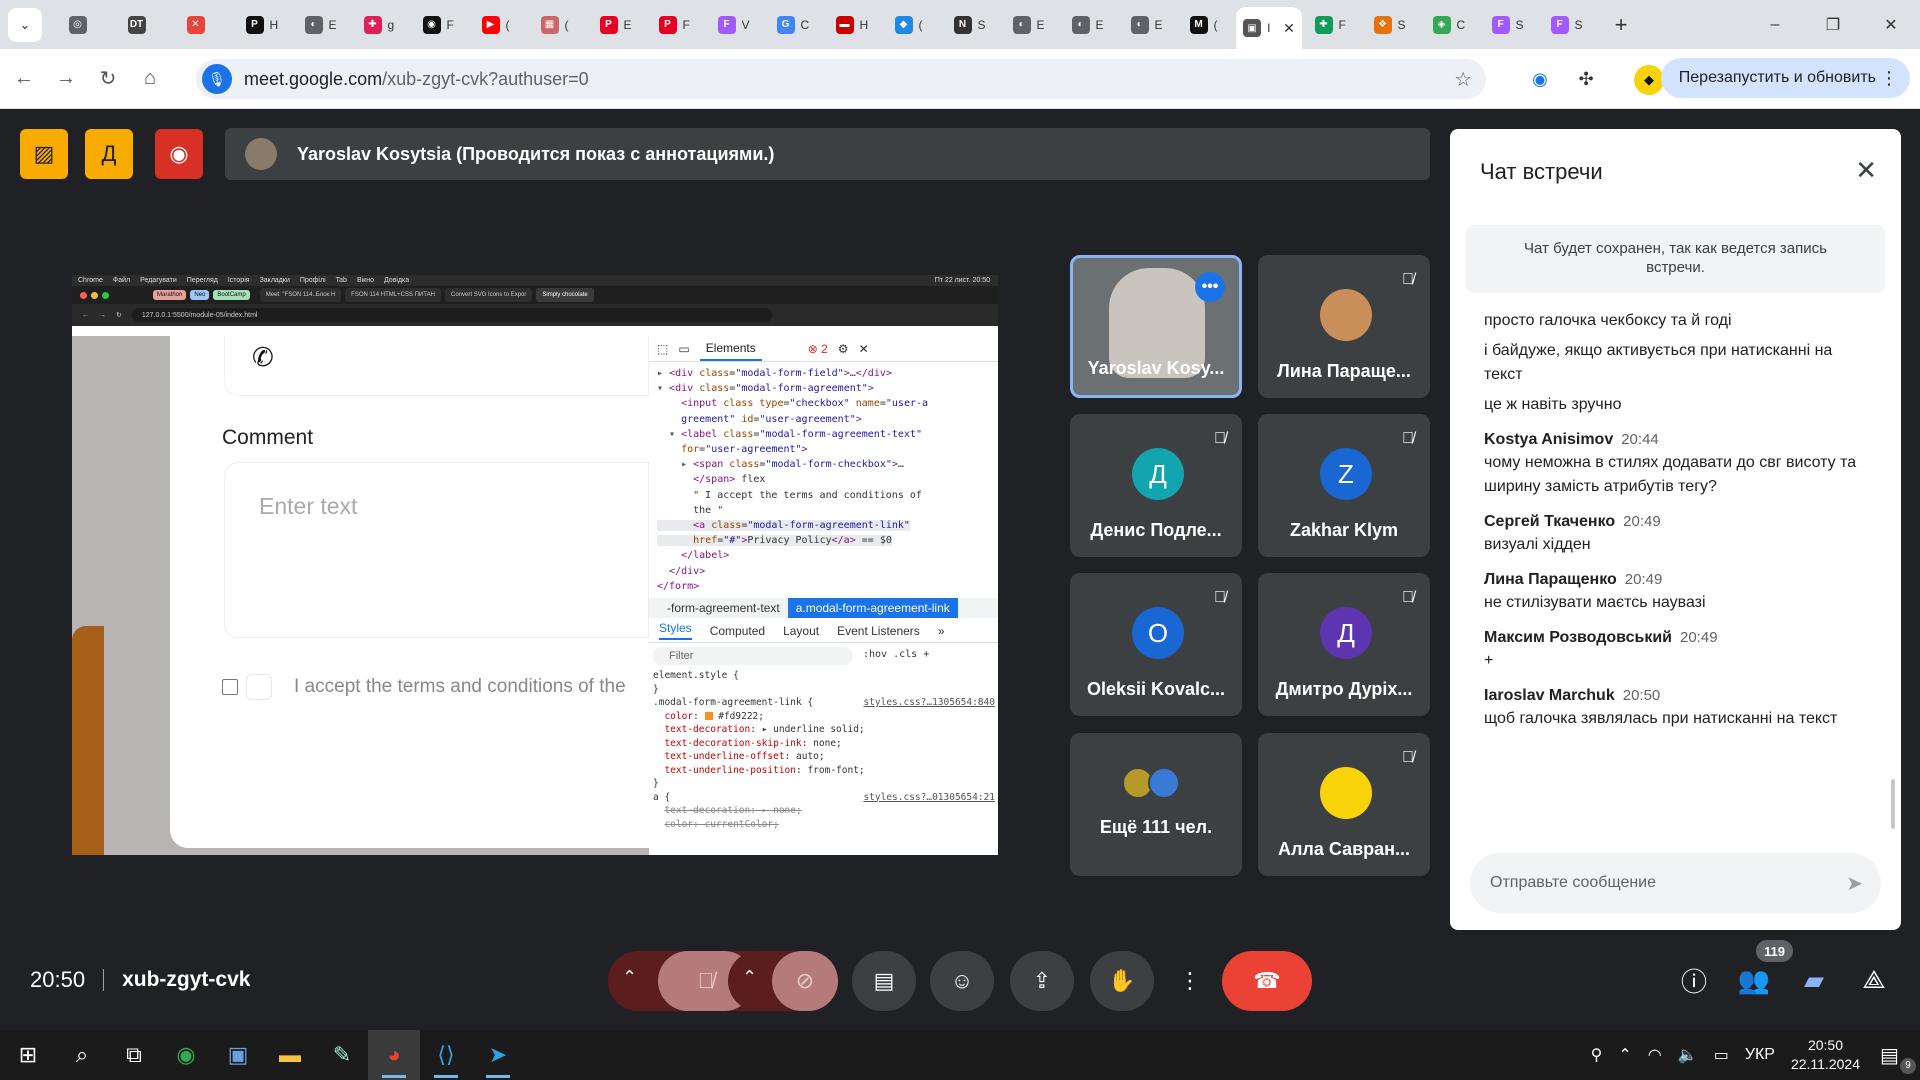  I want to click on browser-tab: PE, so click(616, 25).